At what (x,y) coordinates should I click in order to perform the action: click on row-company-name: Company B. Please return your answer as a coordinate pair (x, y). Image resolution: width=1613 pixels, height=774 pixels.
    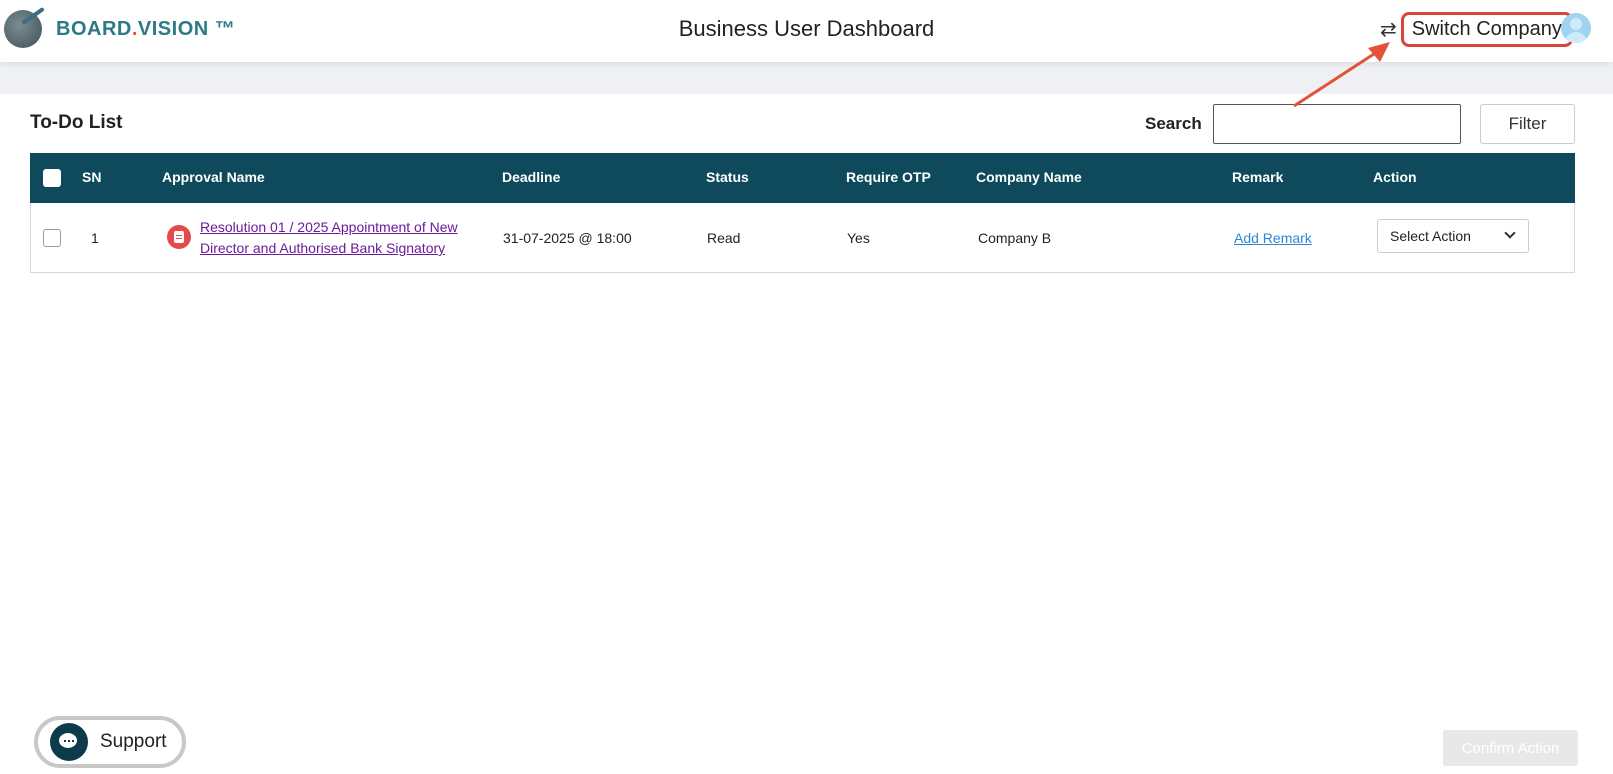
    Looking at the image, I should click on (1015, 238).